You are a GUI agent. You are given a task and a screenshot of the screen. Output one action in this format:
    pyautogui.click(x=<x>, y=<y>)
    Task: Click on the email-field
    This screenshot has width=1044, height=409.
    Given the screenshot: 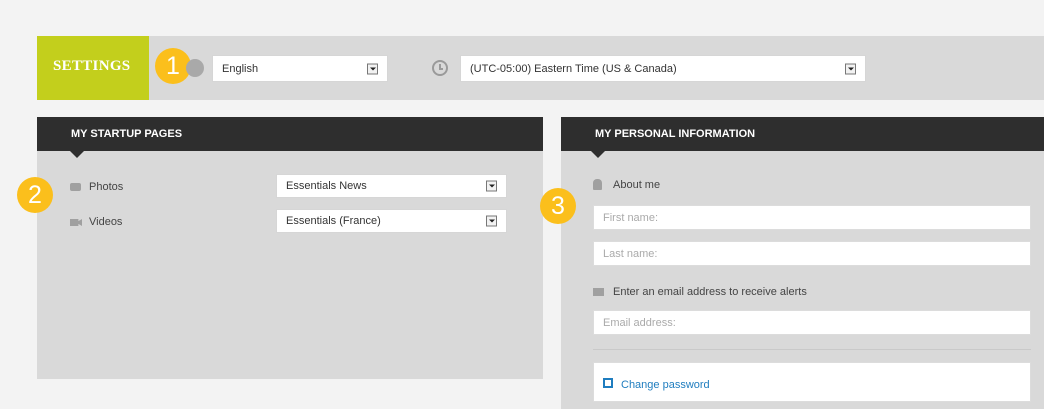 What is the action you would take?
    pyautogui.click(x=812, y=322)
    